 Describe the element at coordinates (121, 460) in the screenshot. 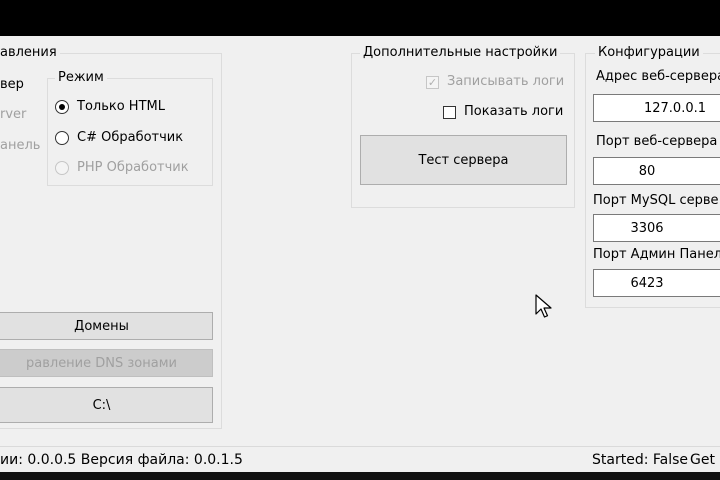

I see `status-version: ии: 0.0.0.5 Версия файла: 0.0.1.5` at that location.